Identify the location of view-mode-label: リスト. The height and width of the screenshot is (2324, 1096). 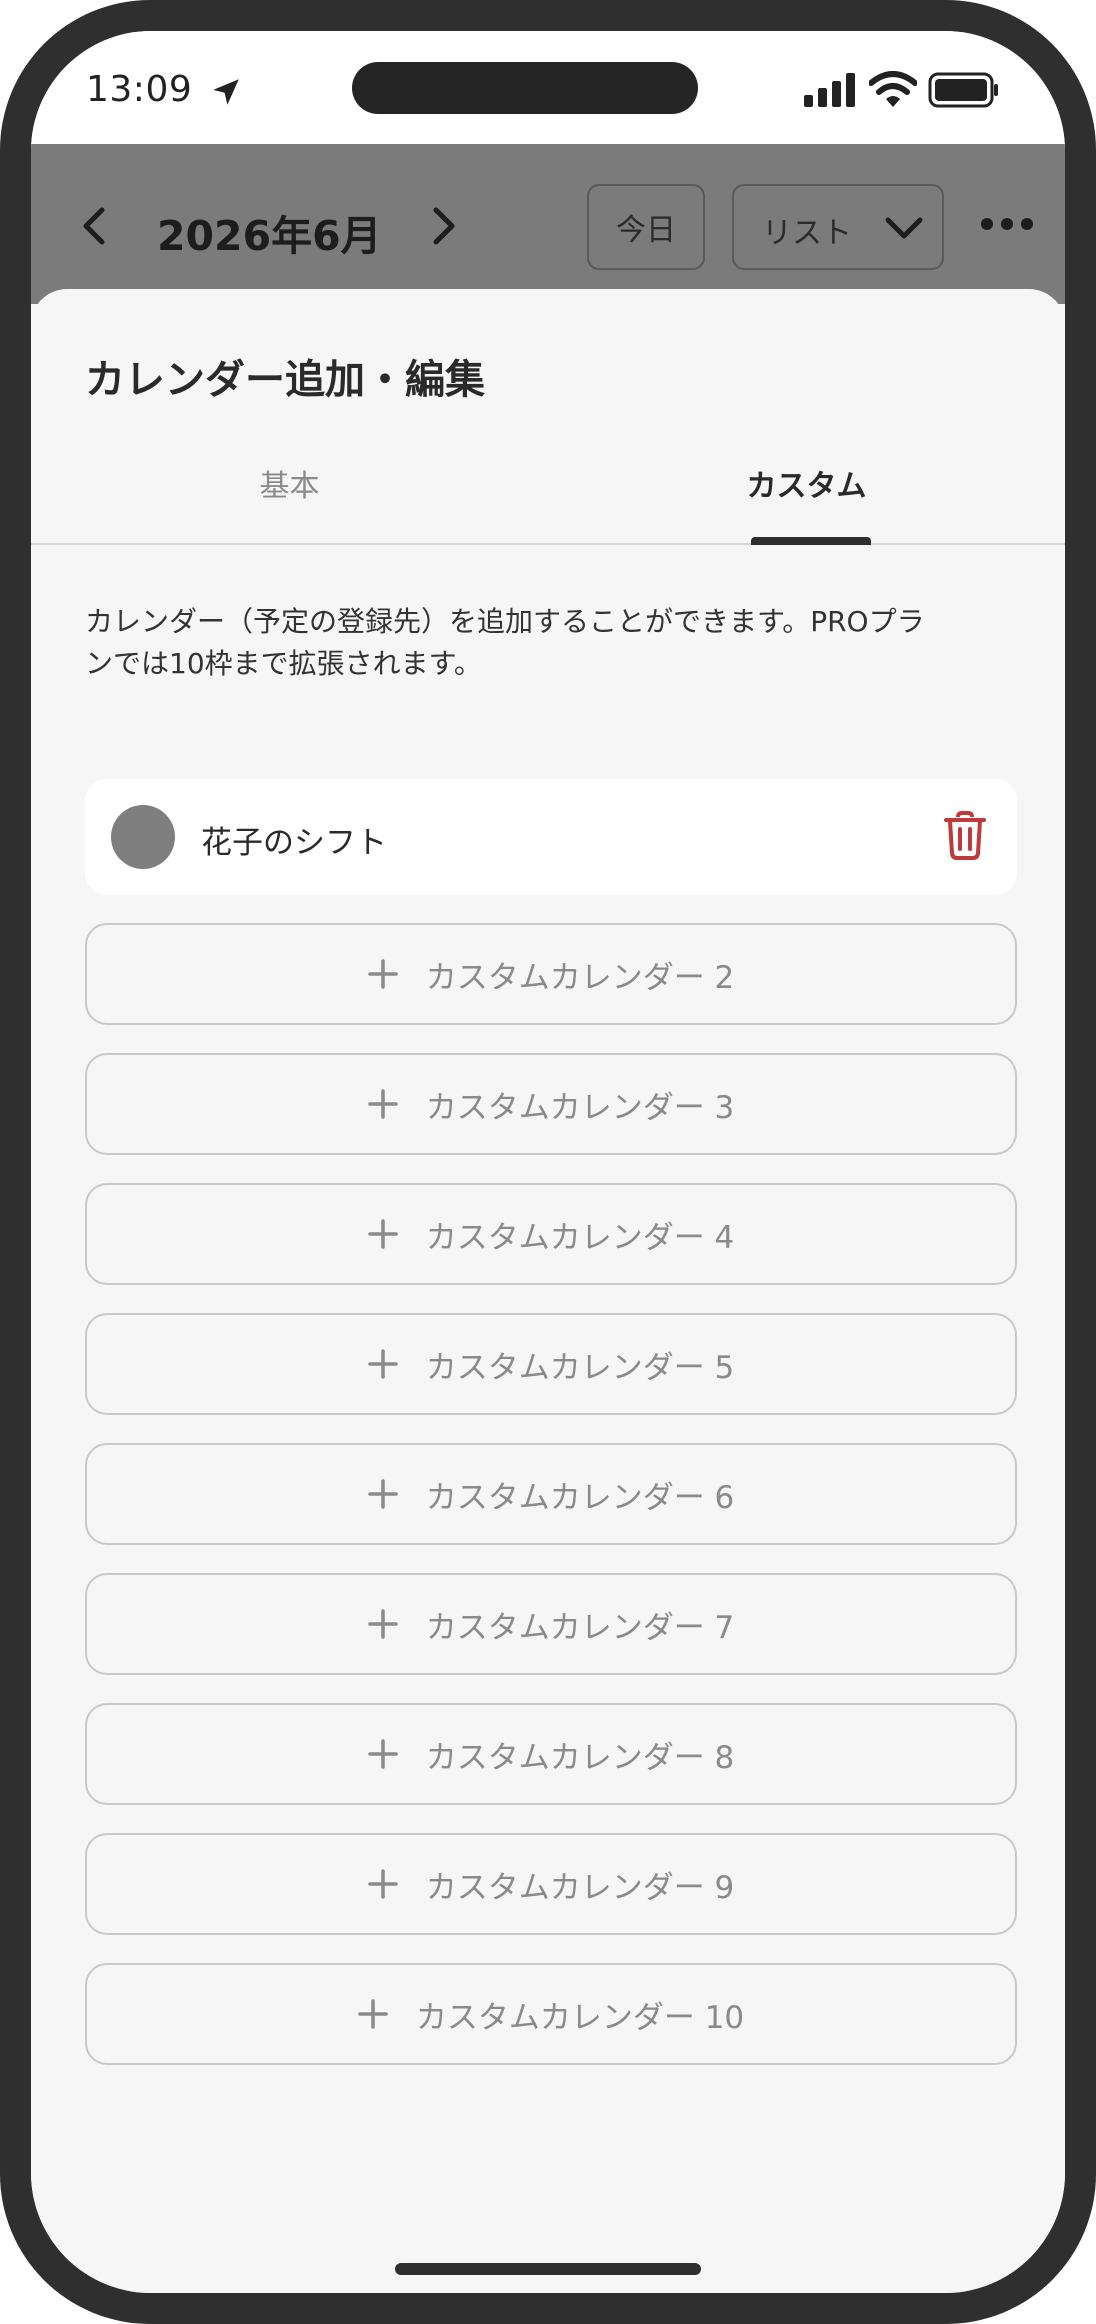
(807, 233).